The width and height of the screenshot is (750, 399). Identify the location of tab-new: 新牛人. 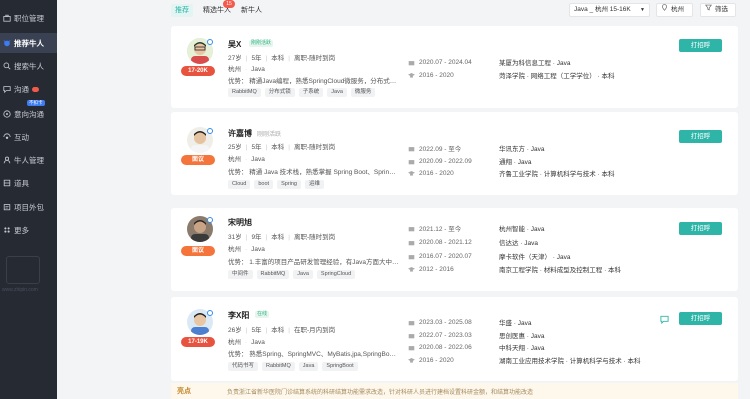
(251, 10).